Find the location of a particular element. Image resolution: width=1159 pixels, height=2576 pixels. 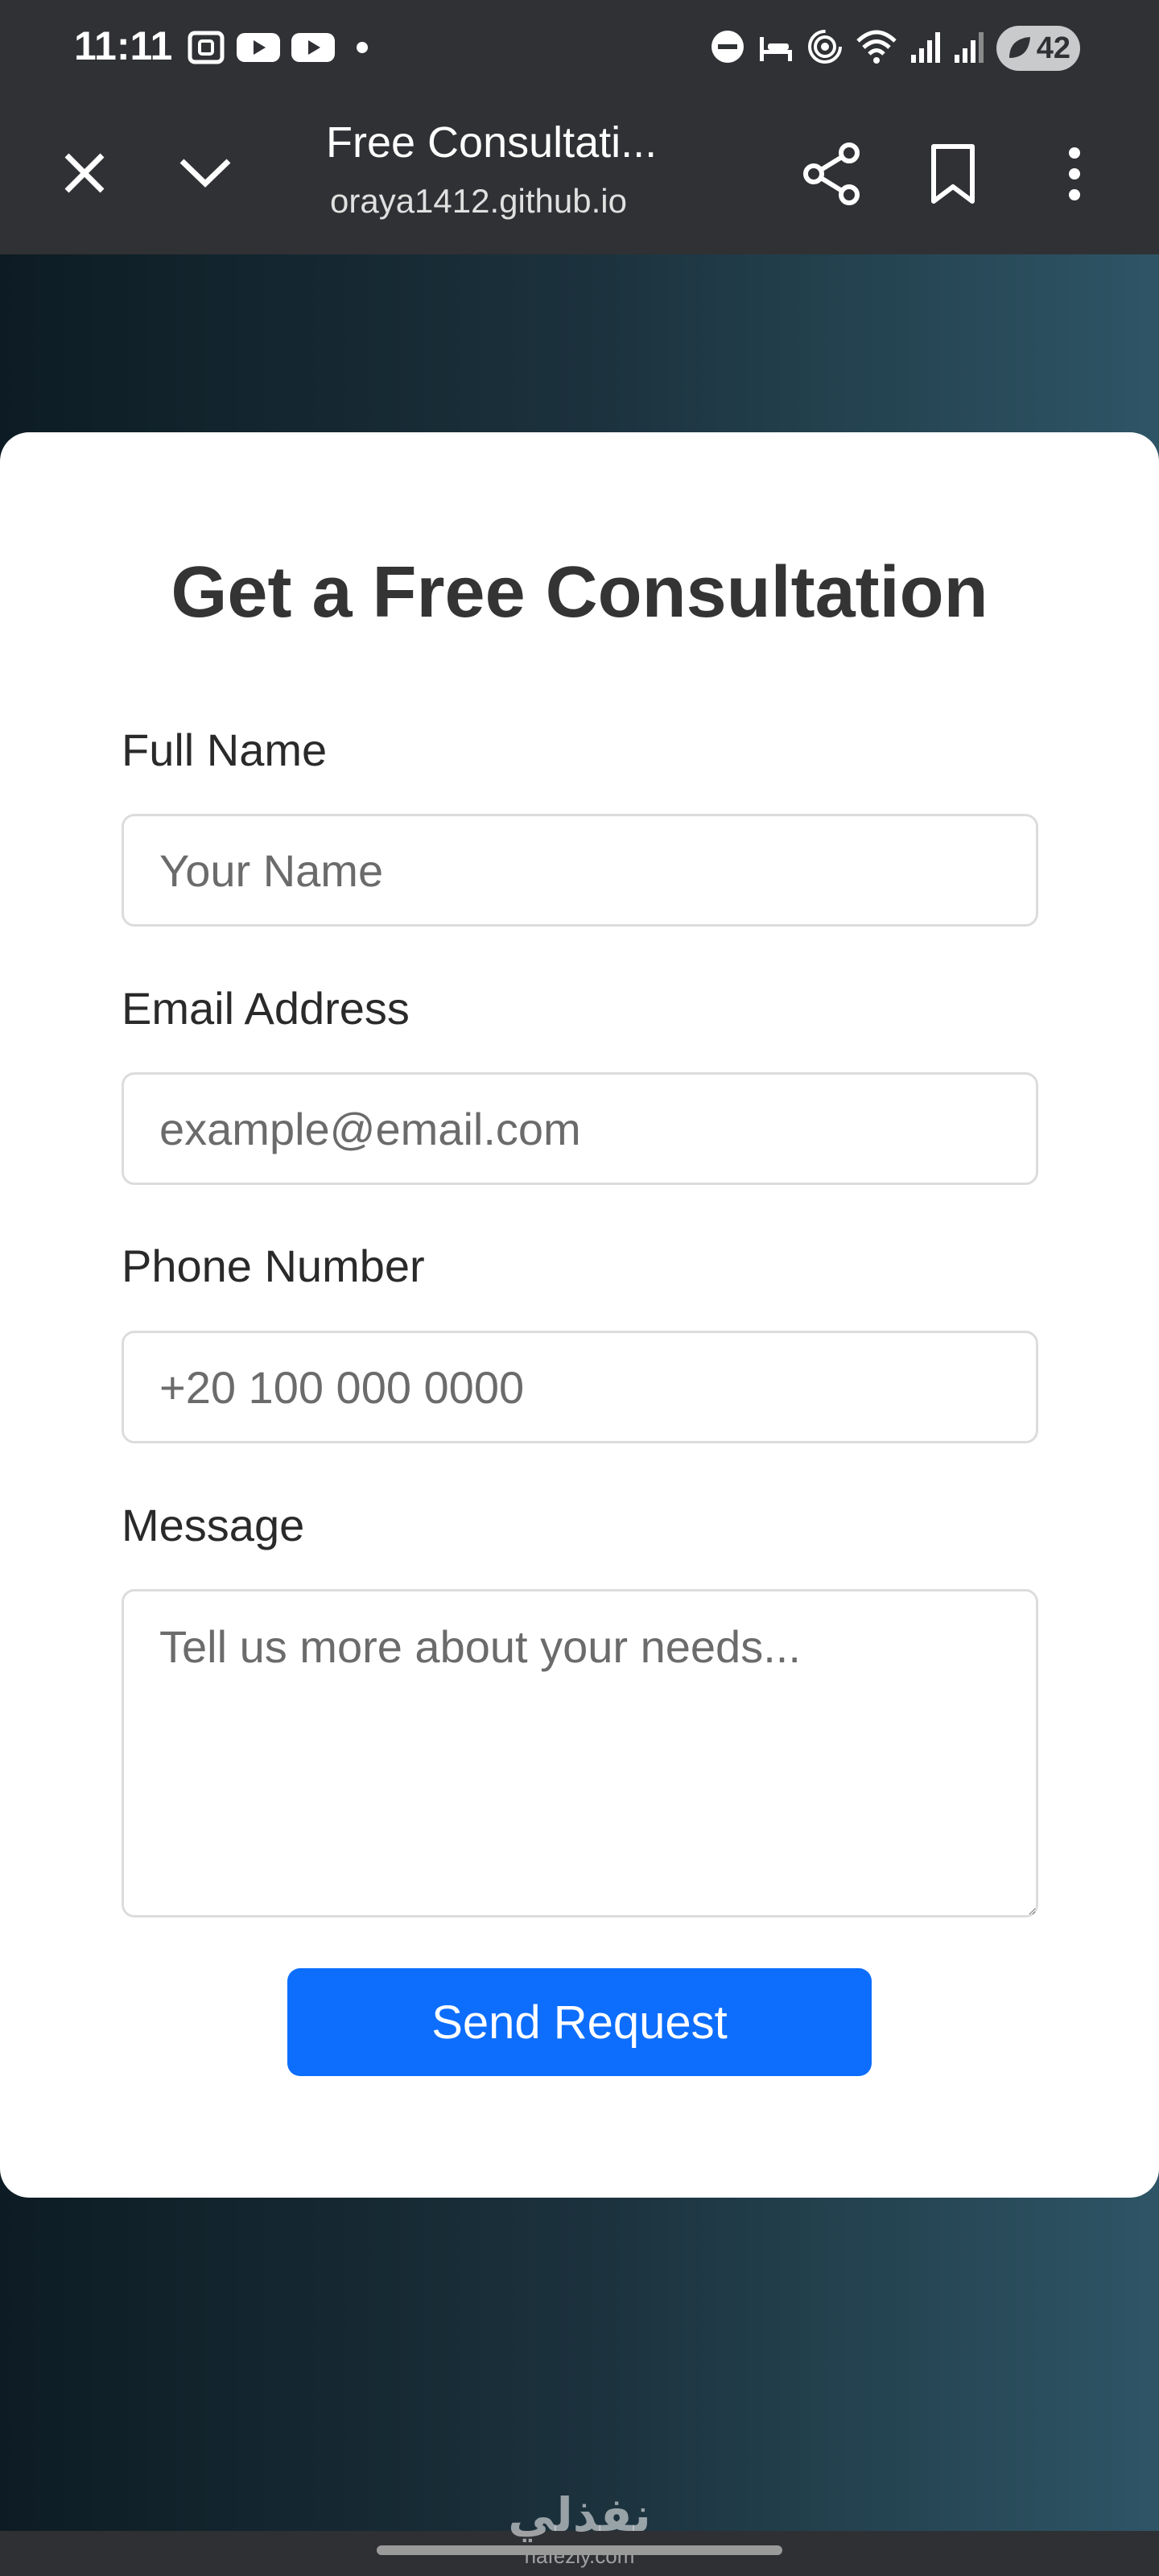

page-url: oraya1412.github.io is located at coordinates (499, 201).